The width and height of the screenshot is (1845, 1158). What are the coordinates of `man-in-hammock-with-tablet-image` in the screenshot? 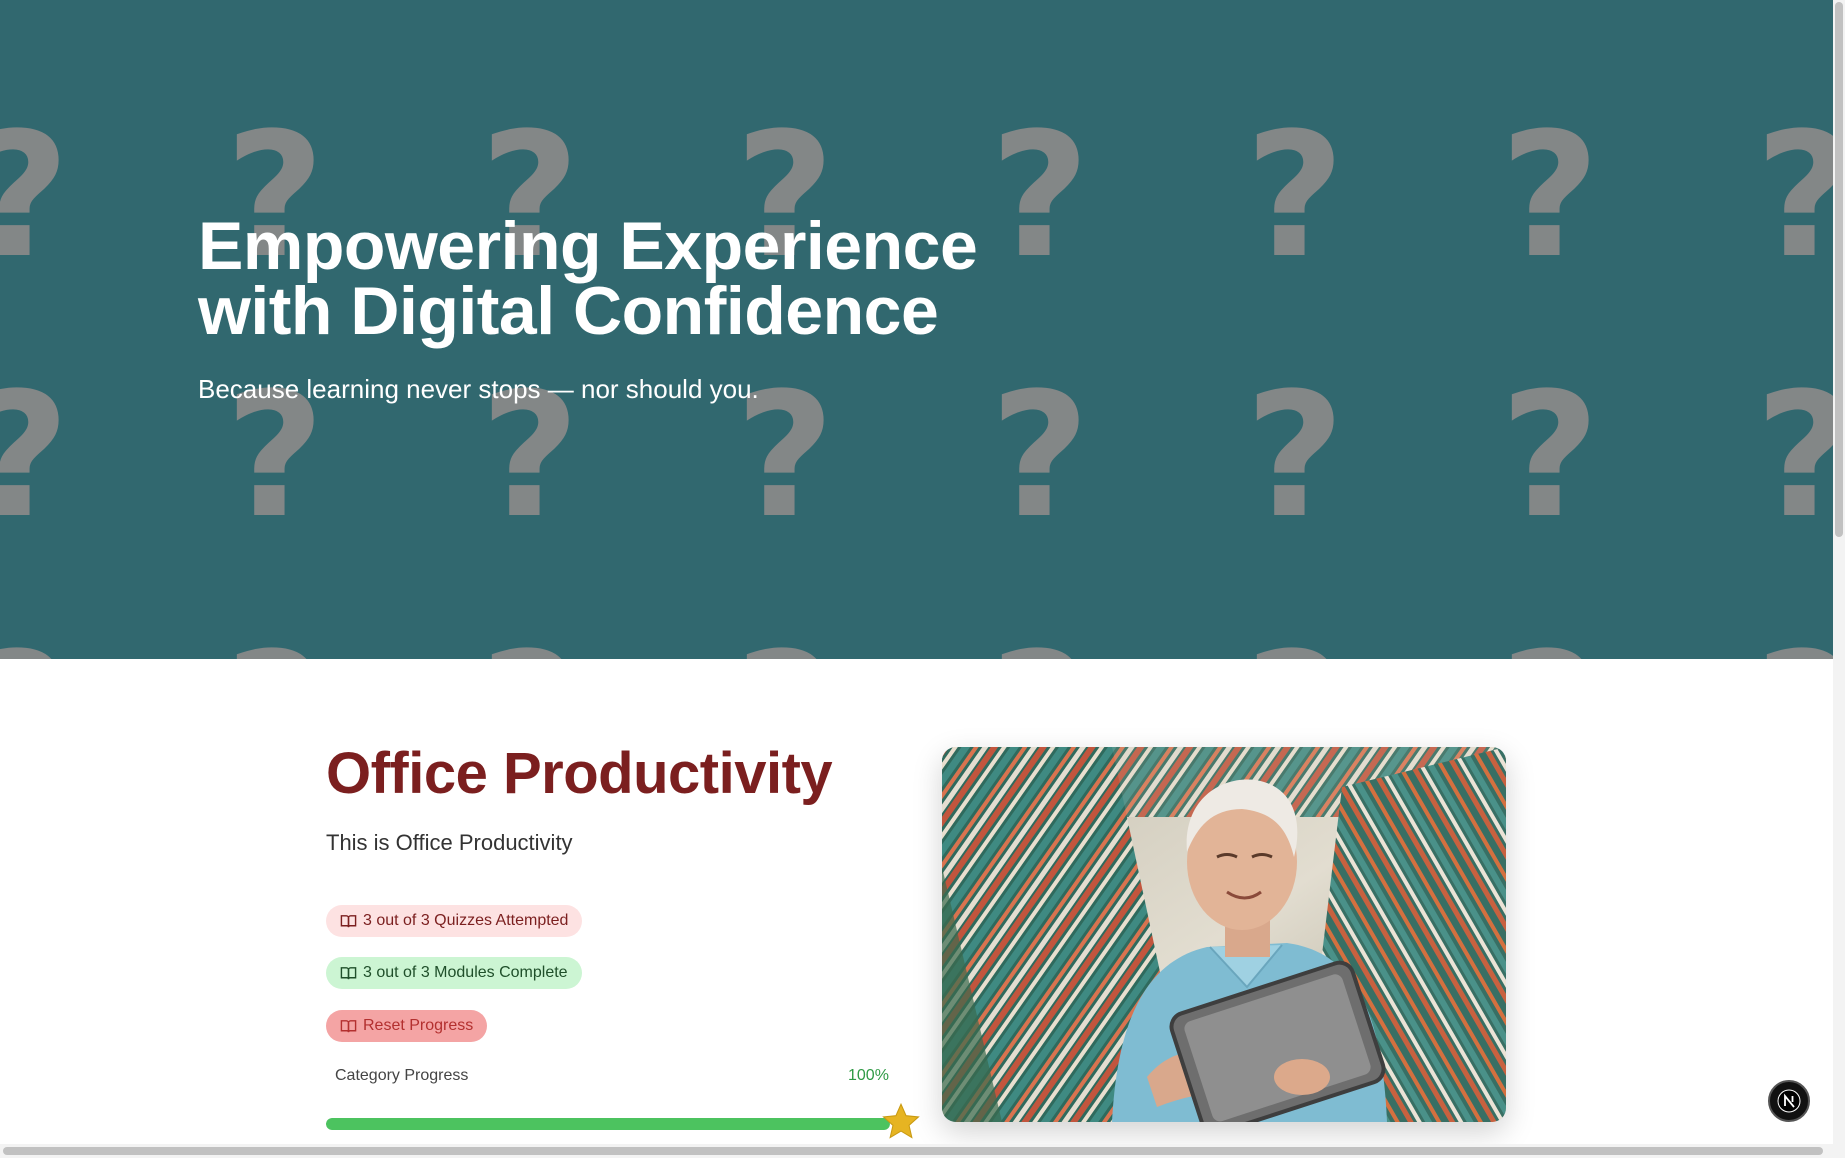 It's located at (1224, 934).